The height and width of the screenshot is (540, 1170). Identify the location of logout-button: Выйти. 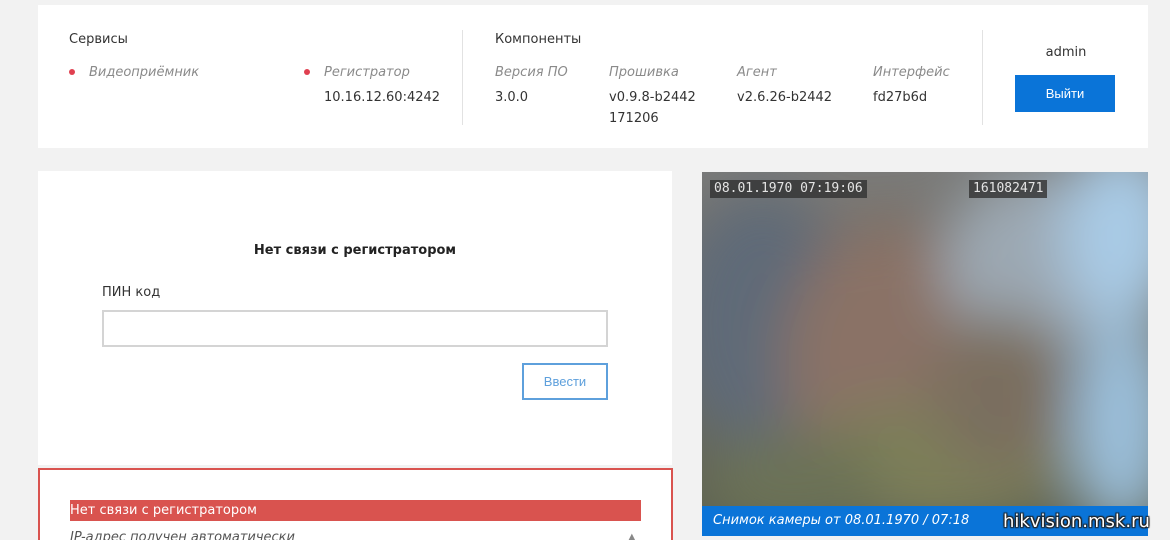
(1065, 93).